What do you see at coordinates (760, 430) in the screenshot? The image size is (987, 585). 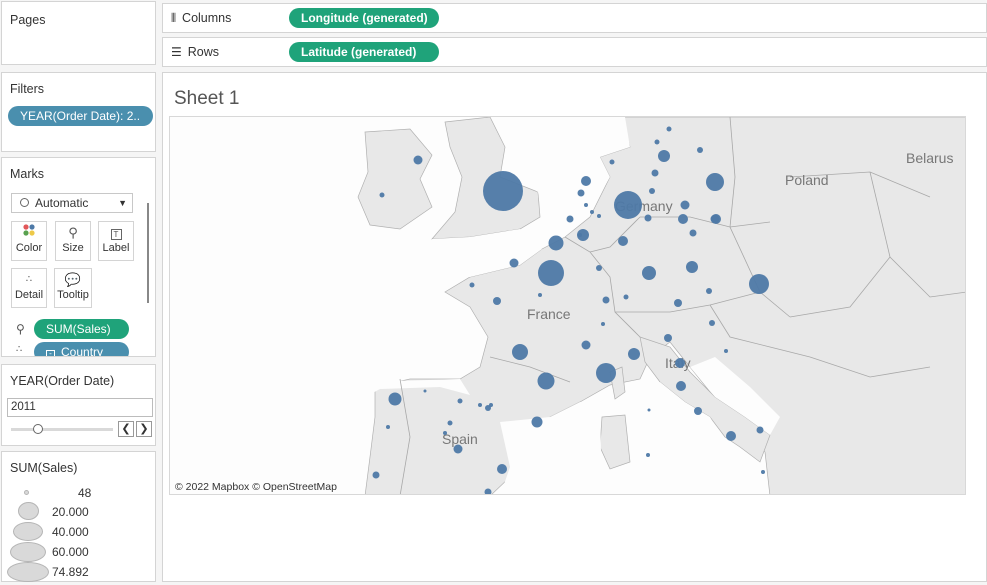 I see `mark-bari` at bounding box center [760, 430].